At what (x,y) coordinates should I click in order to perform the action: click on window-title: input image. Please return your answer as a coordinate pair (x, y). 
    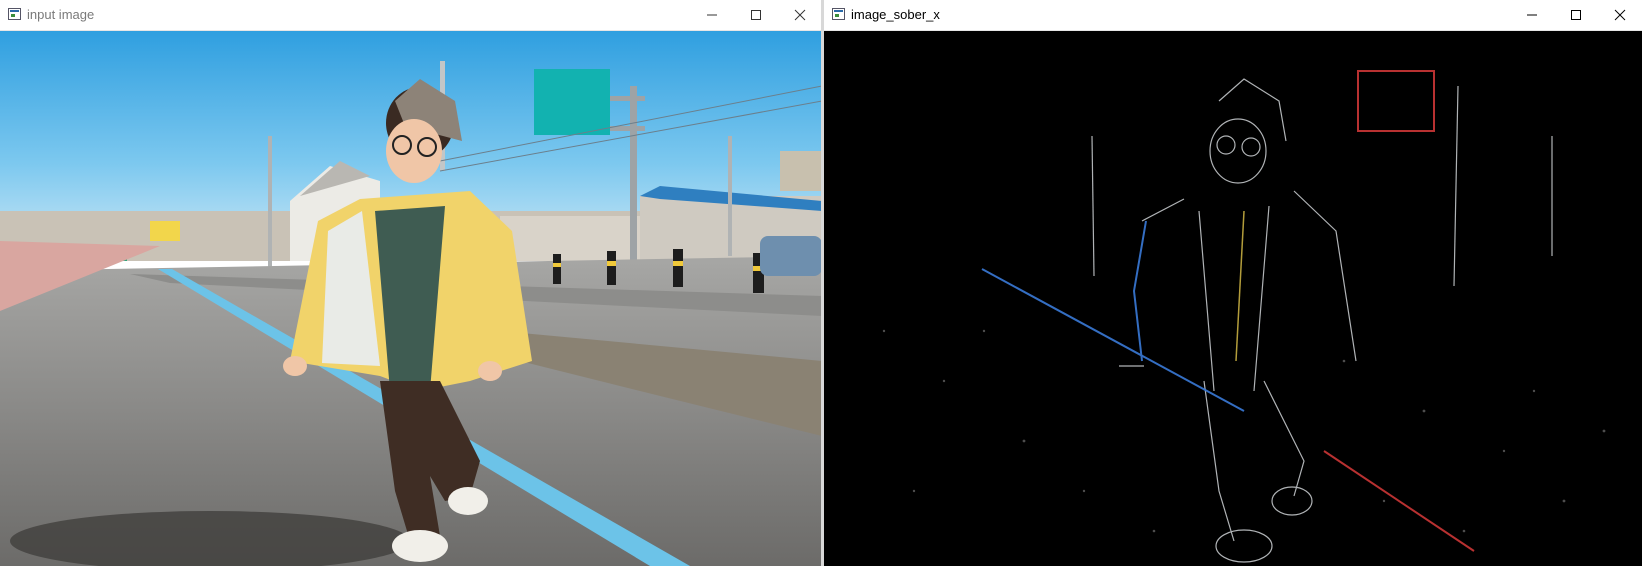
    Looking at the image, I should click on (61, 14).